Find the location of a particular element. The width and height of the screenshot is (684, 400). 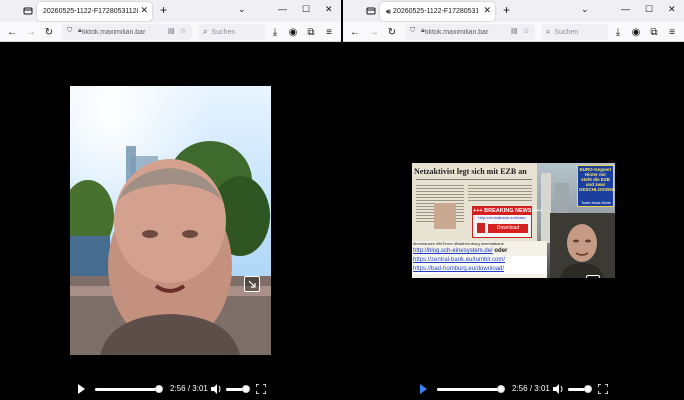

seek-progress is located at coordinates (127, 389).